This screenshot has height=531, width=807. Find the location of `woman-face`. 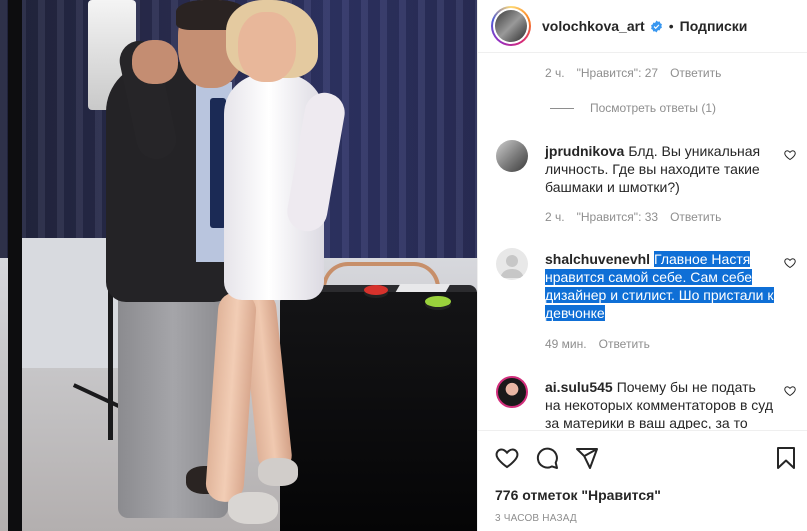

woman-face is located at coordinates (267, 47).